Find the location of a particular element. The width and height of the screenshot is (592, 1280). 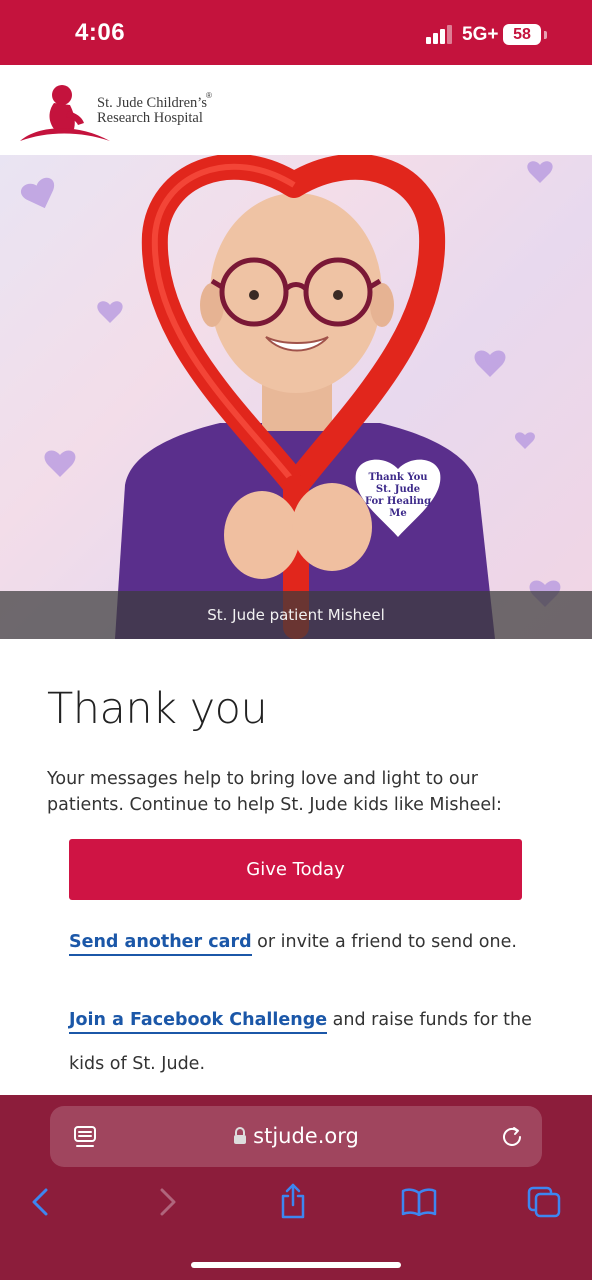

url-display: stjude.org is located at coordinates (296, 1136).